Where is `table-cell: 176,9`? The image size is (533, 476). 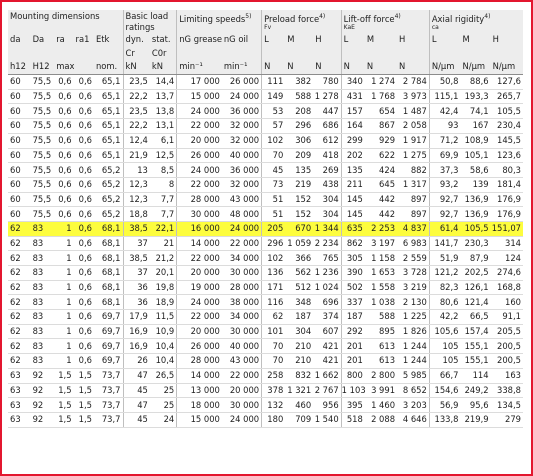
table-cell: 176,9 is located at coordinates (506, 200).